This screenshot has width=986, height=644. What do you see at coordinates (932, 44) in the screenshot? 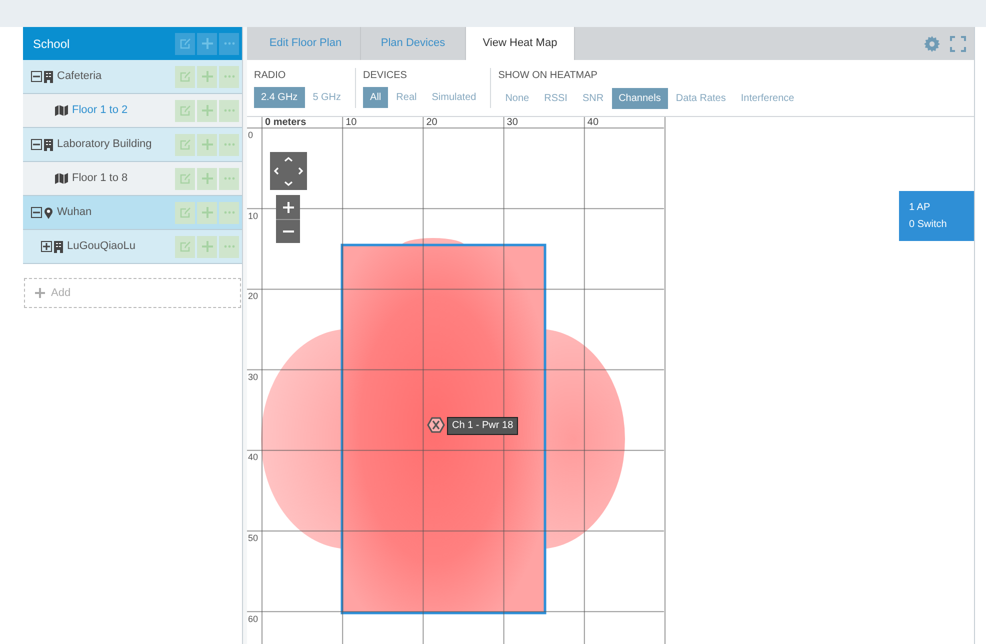
I see `settings-icon` at bounding box center [932, 44].